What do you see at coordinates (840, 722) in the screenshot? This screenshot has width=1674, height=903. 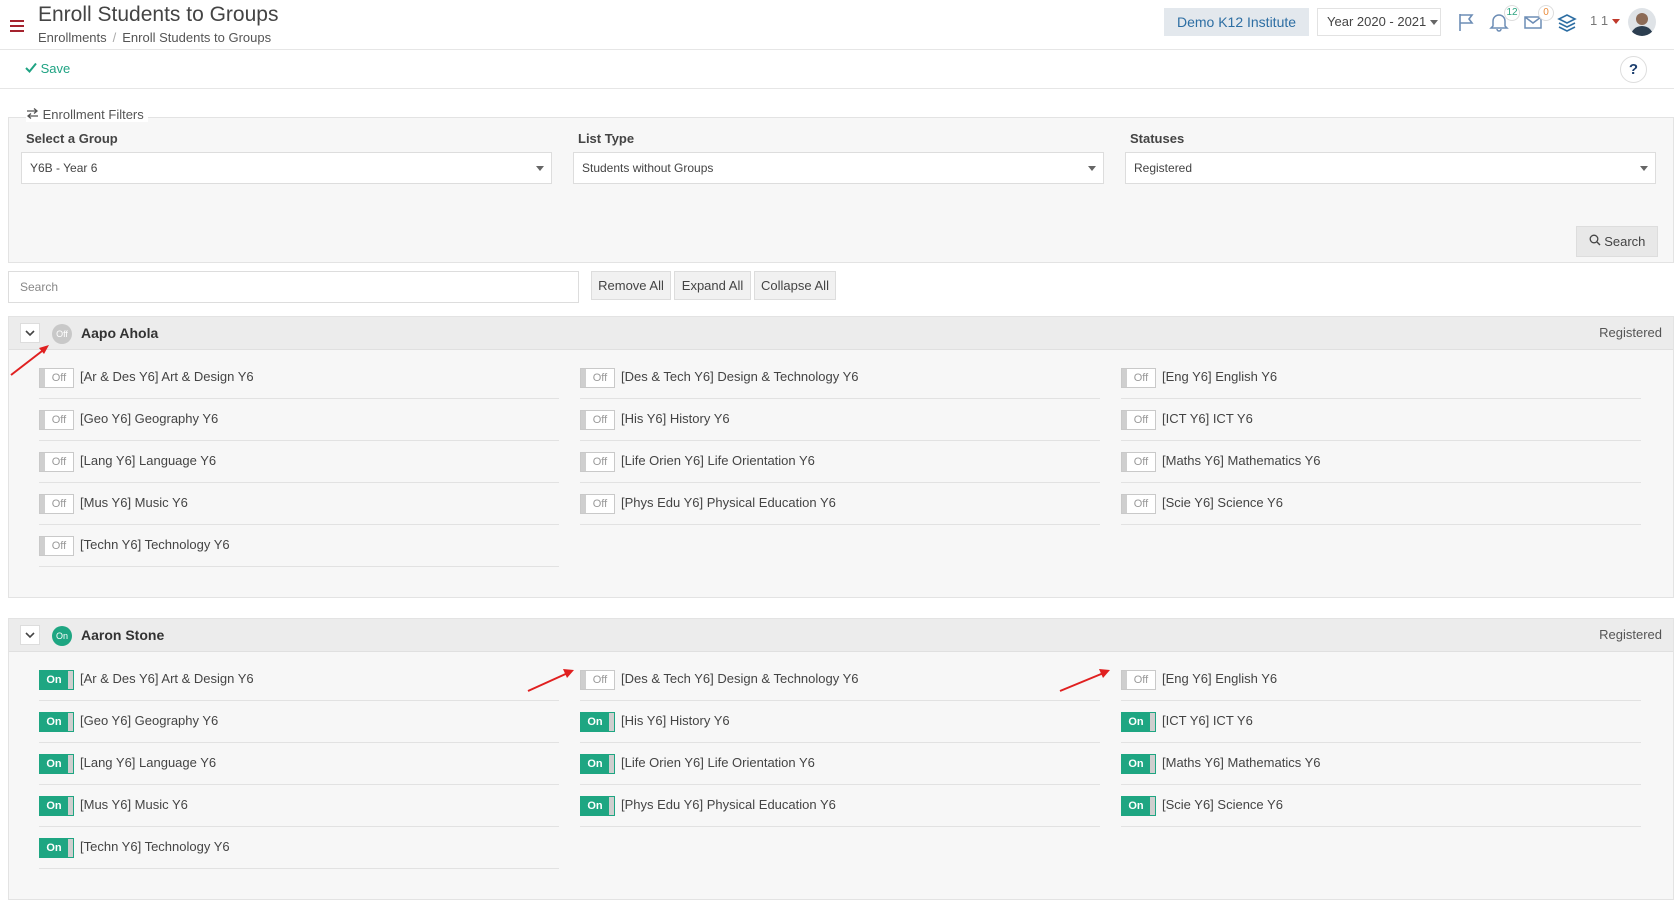 I see `course-item: On [His Y6] History Y6` at bounding box center [840, 722].